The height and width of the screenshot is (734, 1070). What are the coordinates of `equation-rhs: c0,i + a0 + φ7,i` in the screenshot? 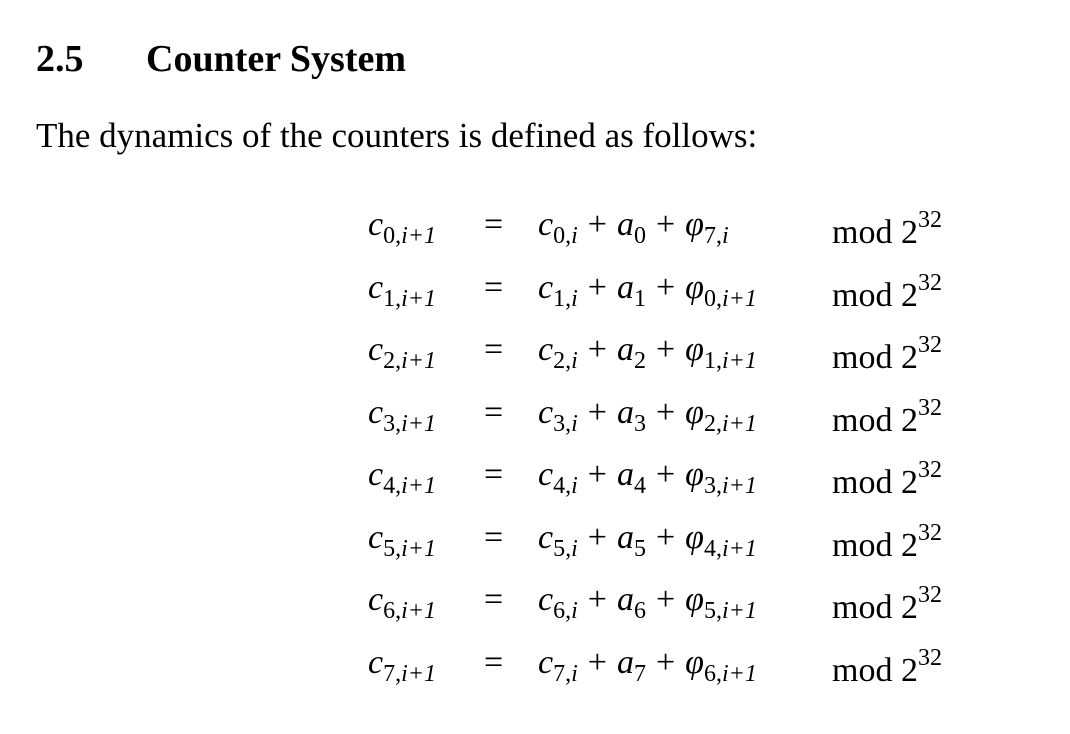 It's located at (633, 227).